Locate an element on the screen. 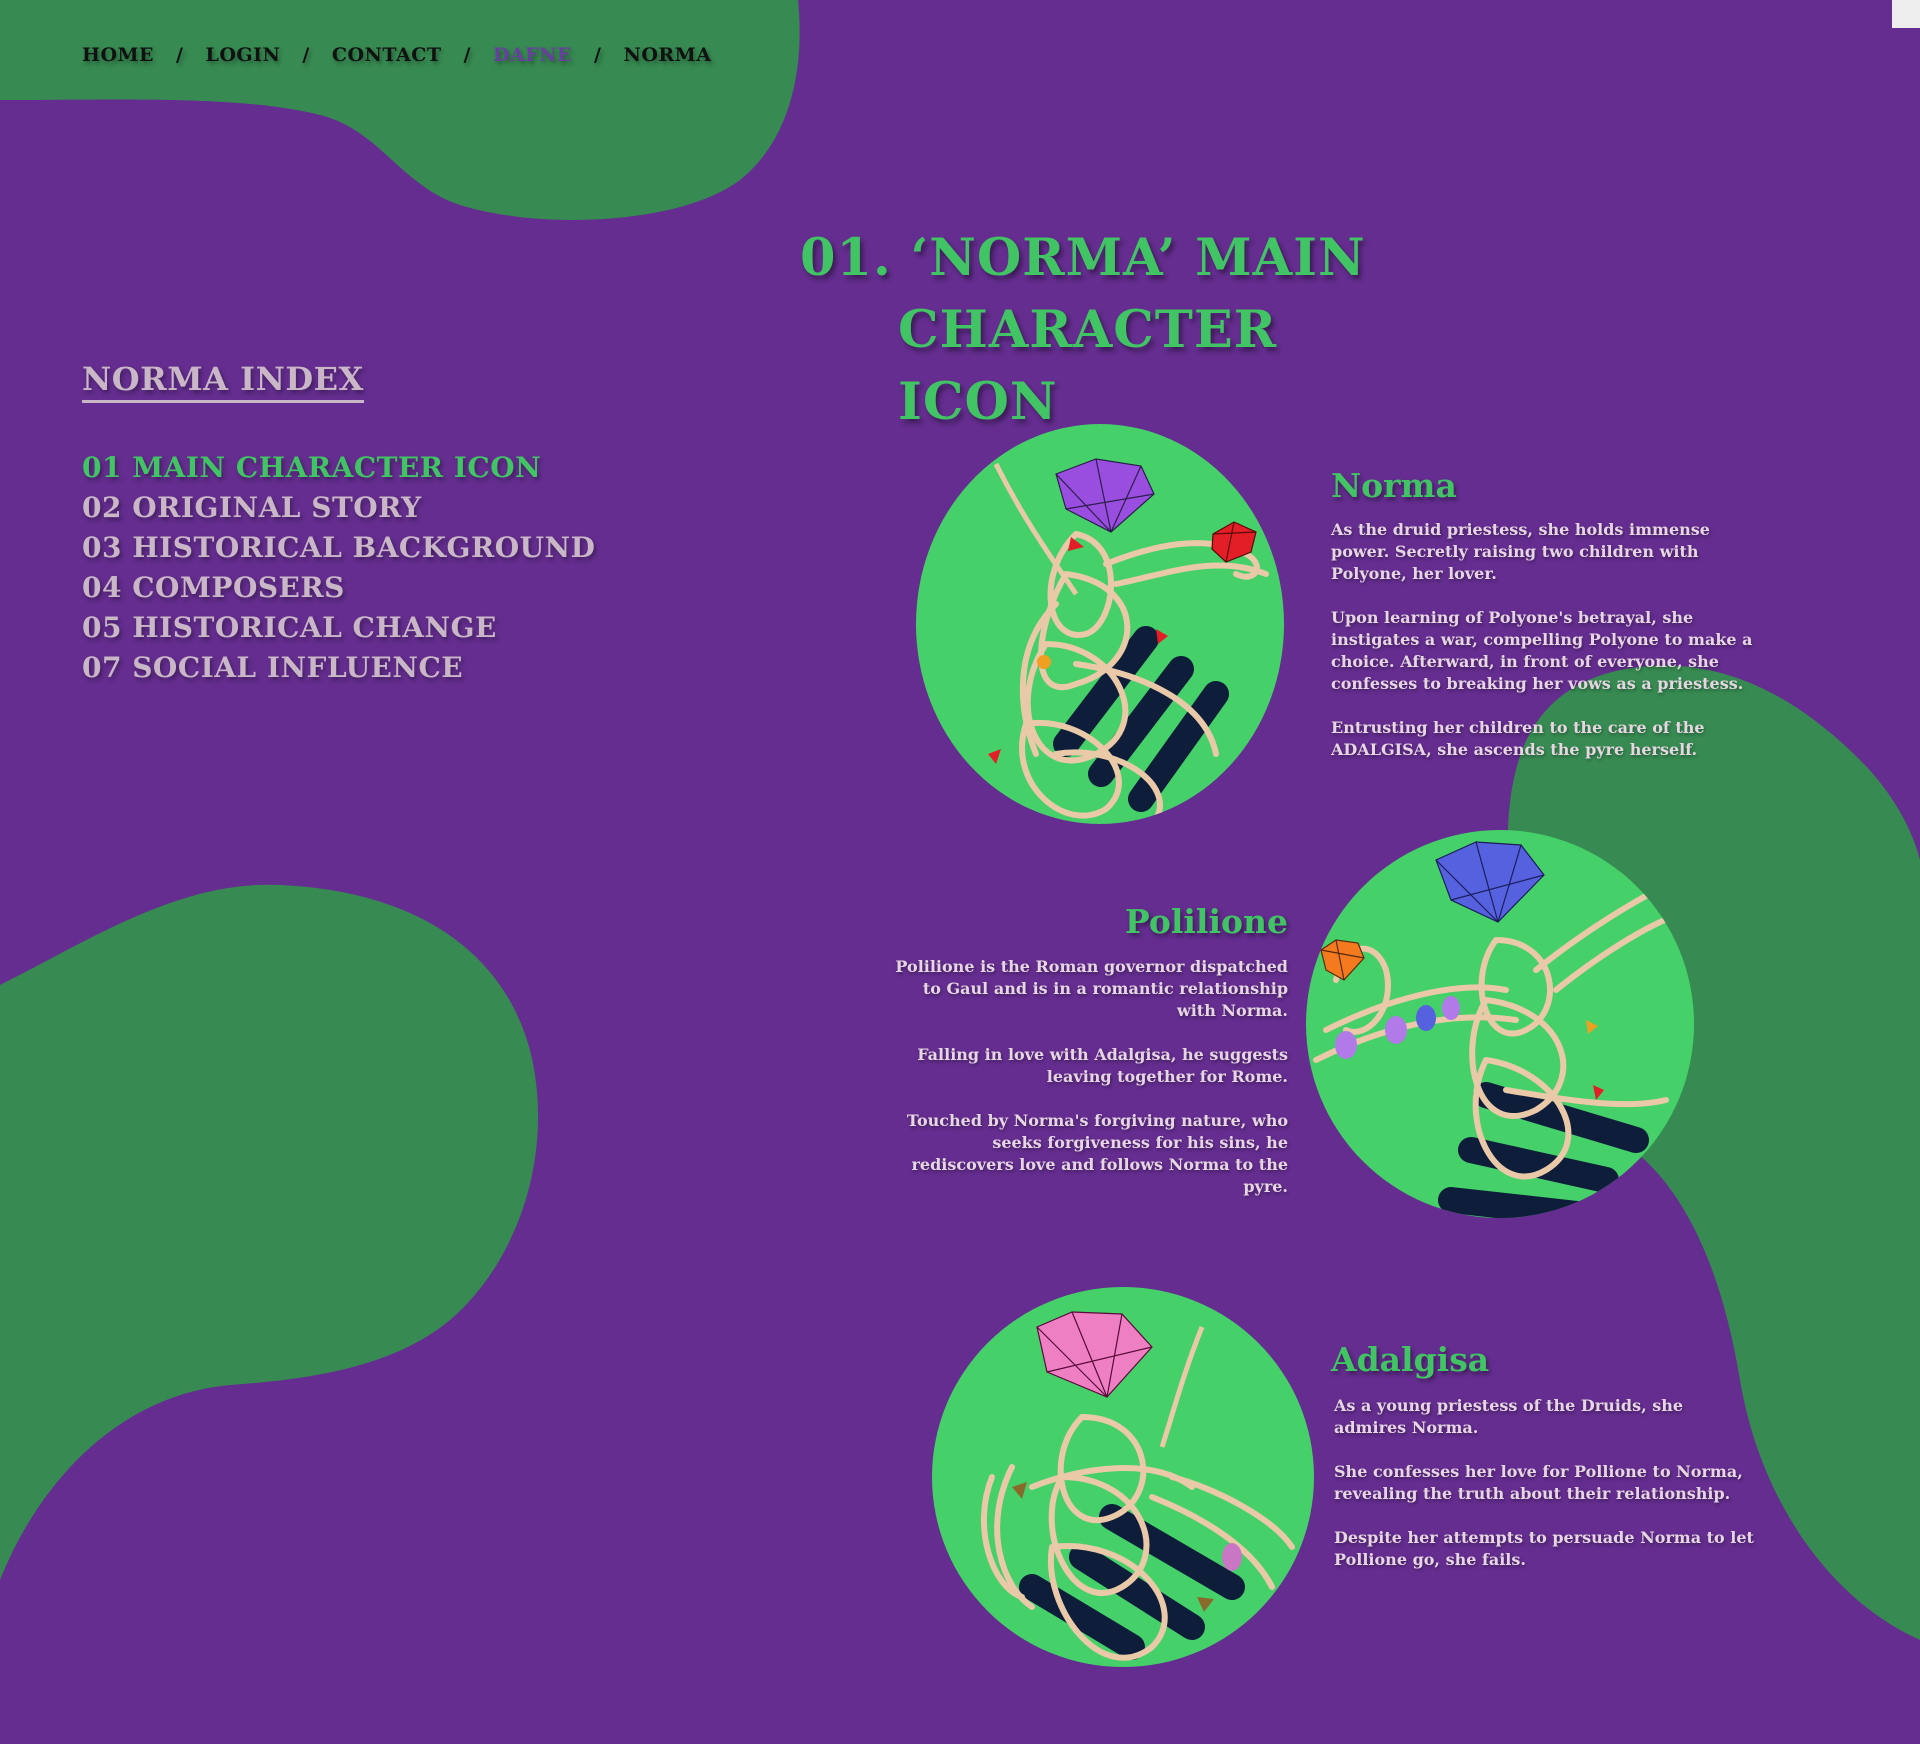 Image resolution: width=1920 pixels, height=1744 pixels. polilione-figure-illustration is located at coordinates (1503, 1029).